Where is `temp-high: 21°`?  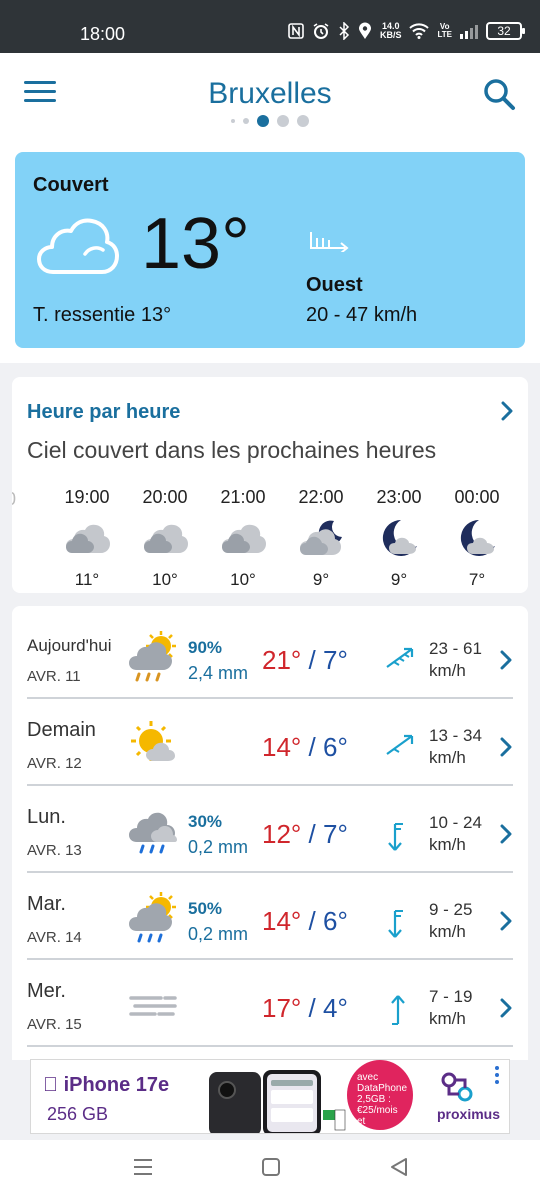 temp-high: 21° is located at coordinates (282, 660).